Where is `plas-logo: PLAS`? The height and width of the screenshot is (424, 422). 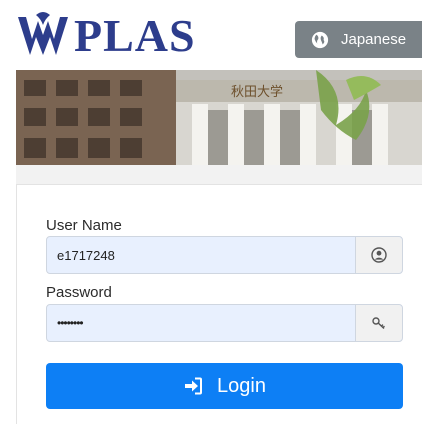 plas-logo: PLAS is located at coordinates (105, 36).